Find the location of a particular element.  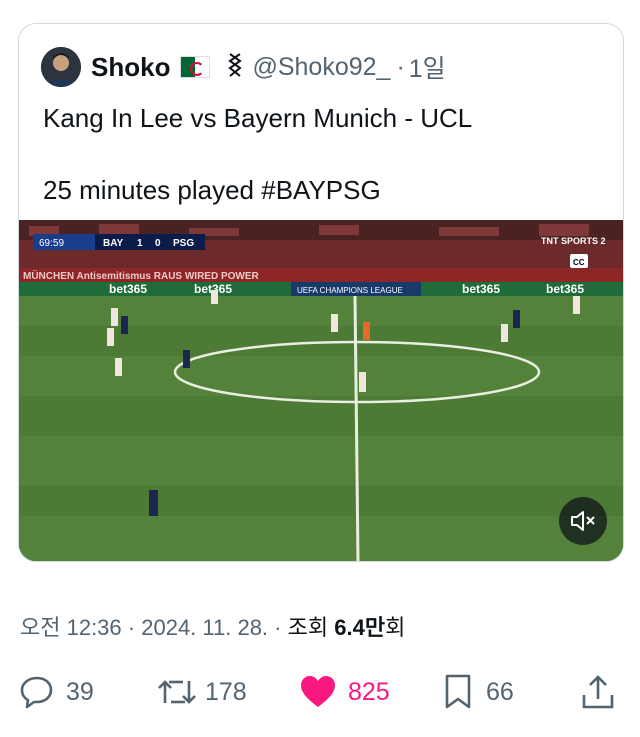

share-button is located at coordinates (598, 692).